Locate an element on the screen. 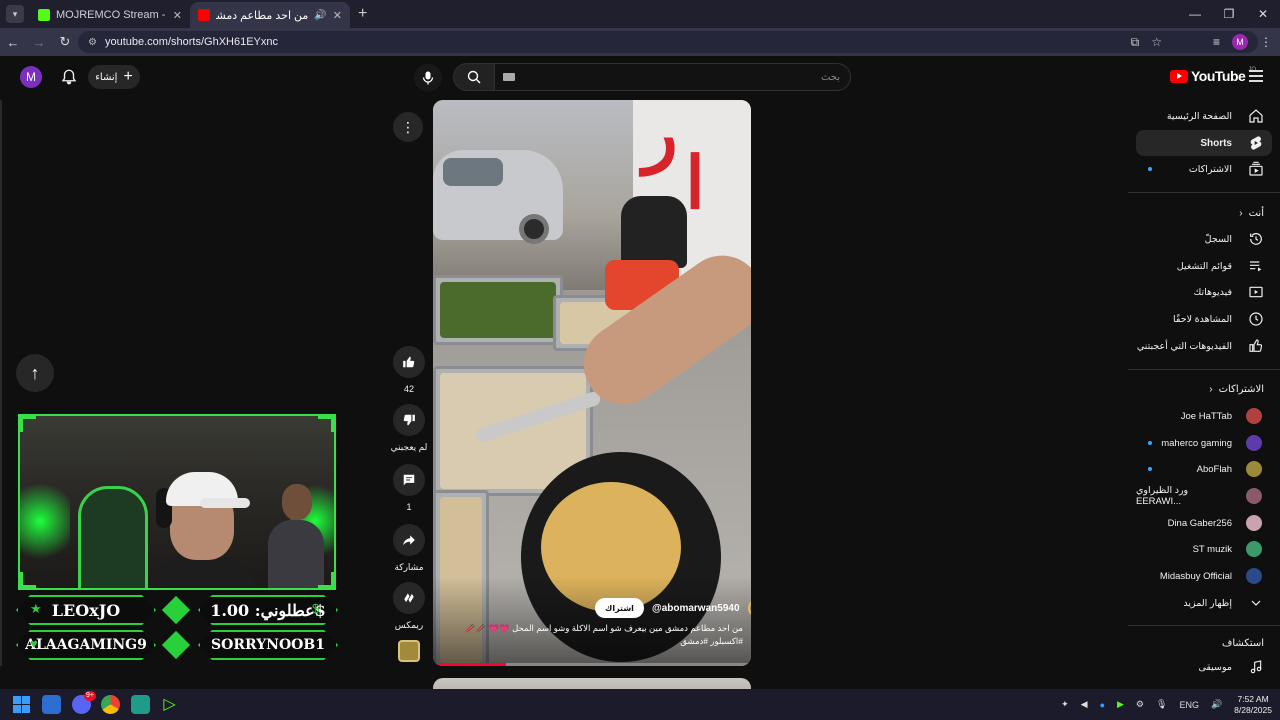 This screenshot has height=720, width=1280. like-button is located at coordinates (409, 362).